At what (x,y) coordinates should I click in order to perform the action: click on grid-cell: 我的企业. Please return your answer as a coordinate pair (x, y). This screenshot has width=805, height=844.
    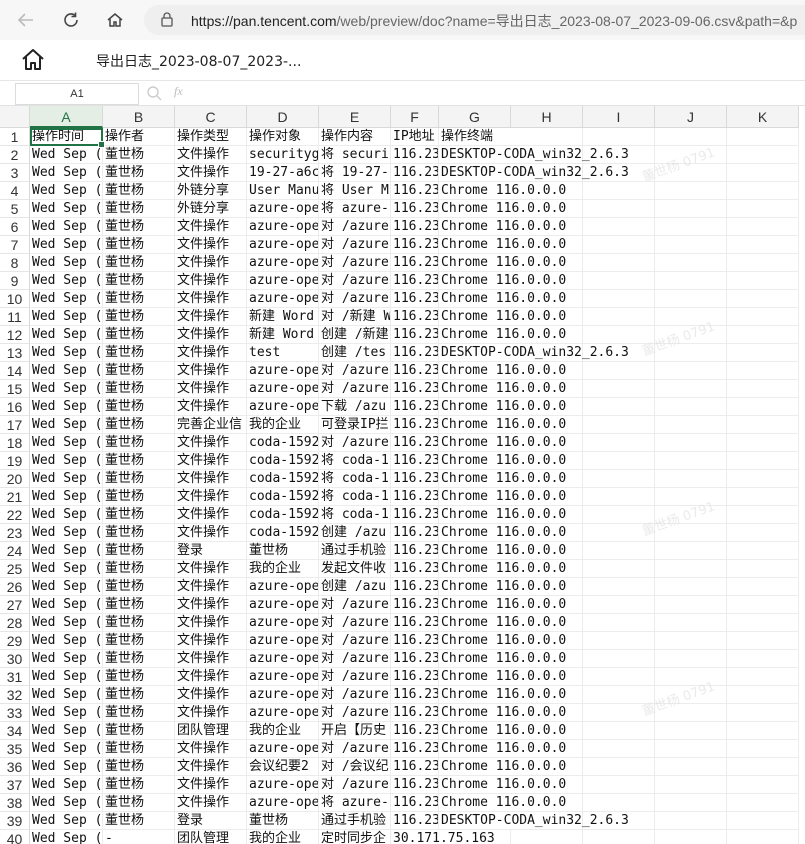
    Looking at the image, I should click on (283, 731).